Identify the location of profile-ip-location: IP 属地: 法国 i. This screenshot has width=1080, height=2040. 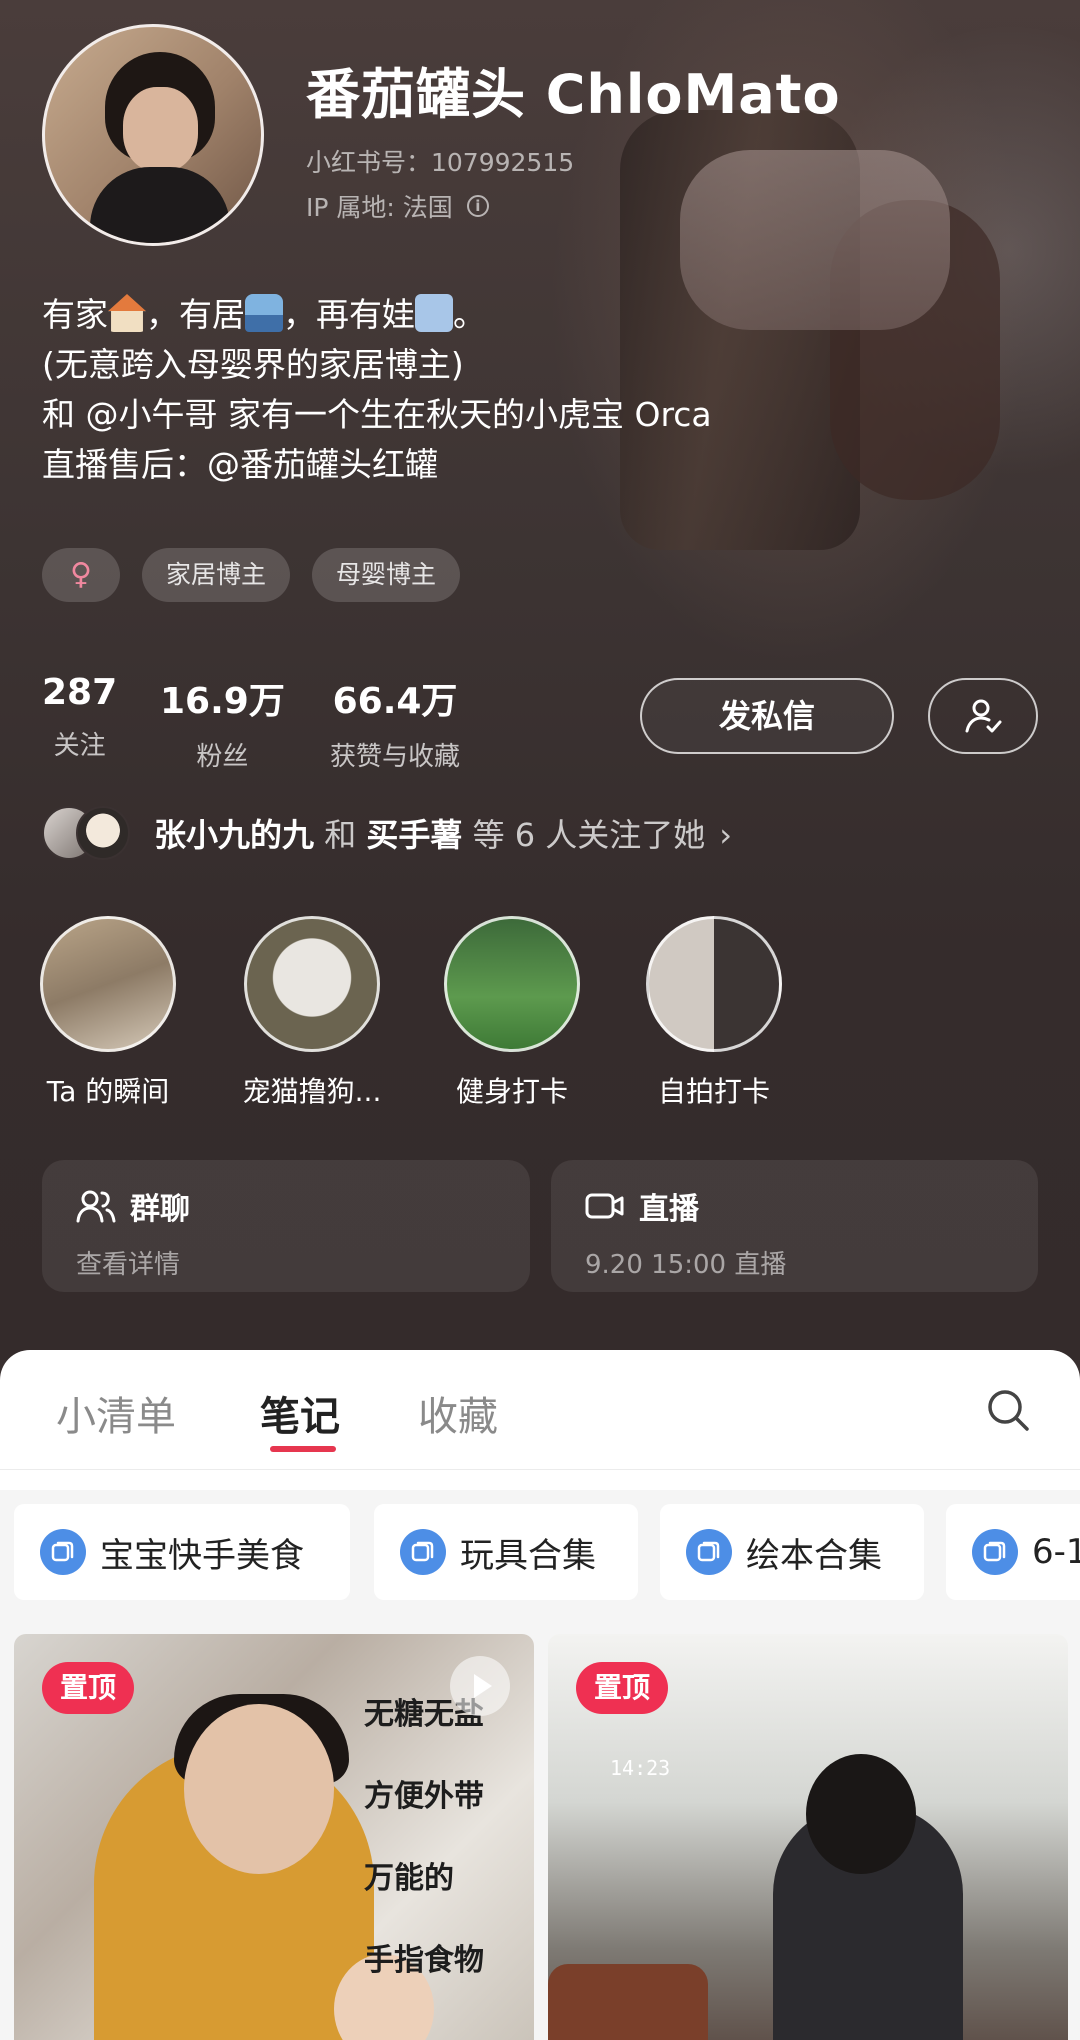
(397, 206).